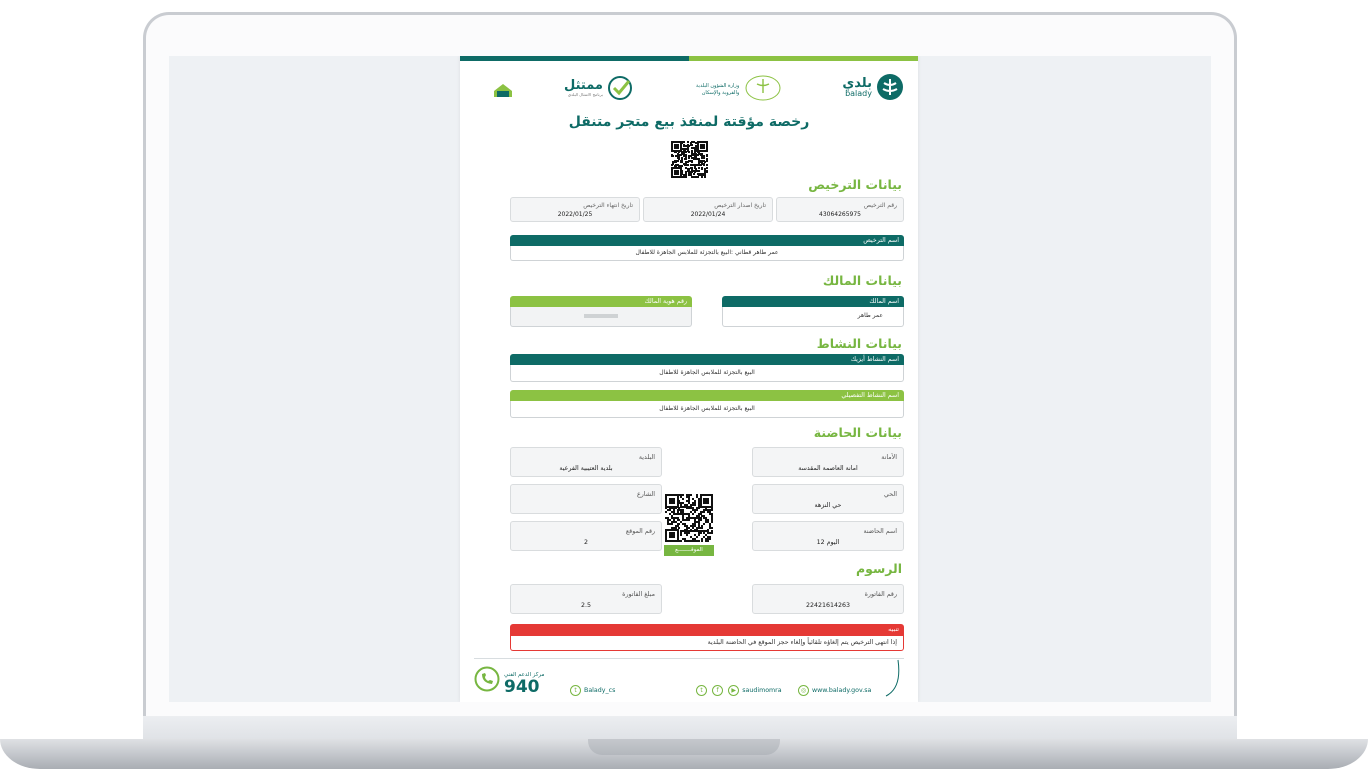 This screenshot has height=774, width=1368. What do you see at coordinates (828, 605) in the screenshot?
I see `invoice-number-value: 22421614263` at bounding box center [828, 605].